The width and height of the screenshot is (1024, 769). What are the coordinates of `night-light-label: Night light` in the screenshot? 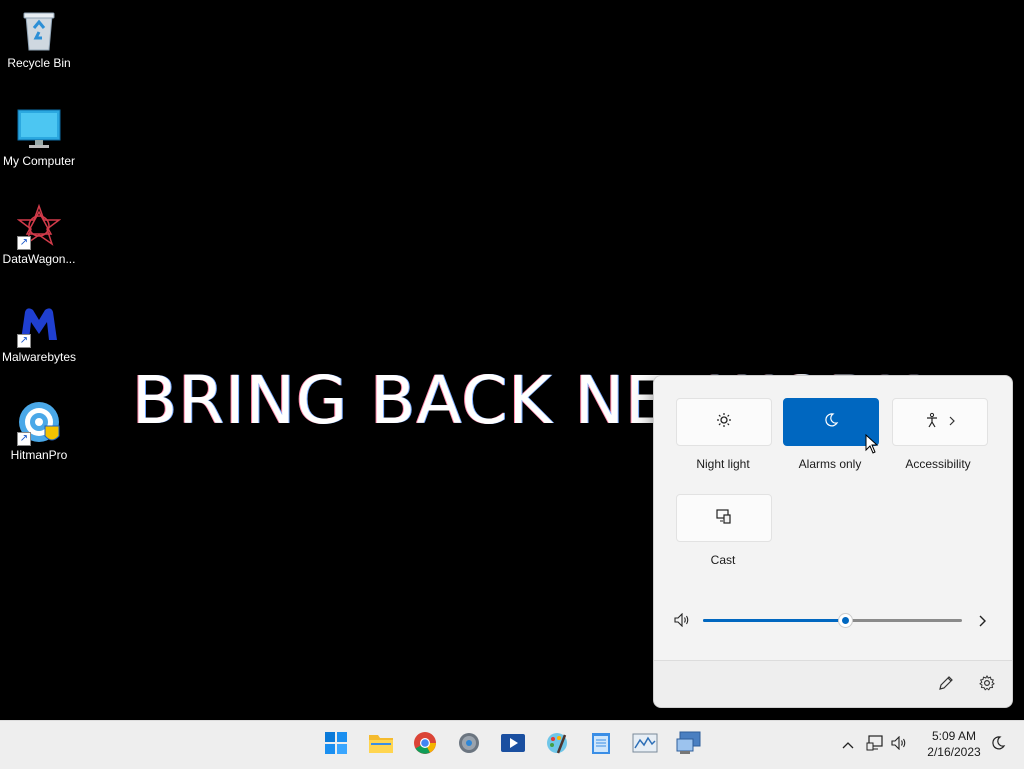 It's located at (723, 464).